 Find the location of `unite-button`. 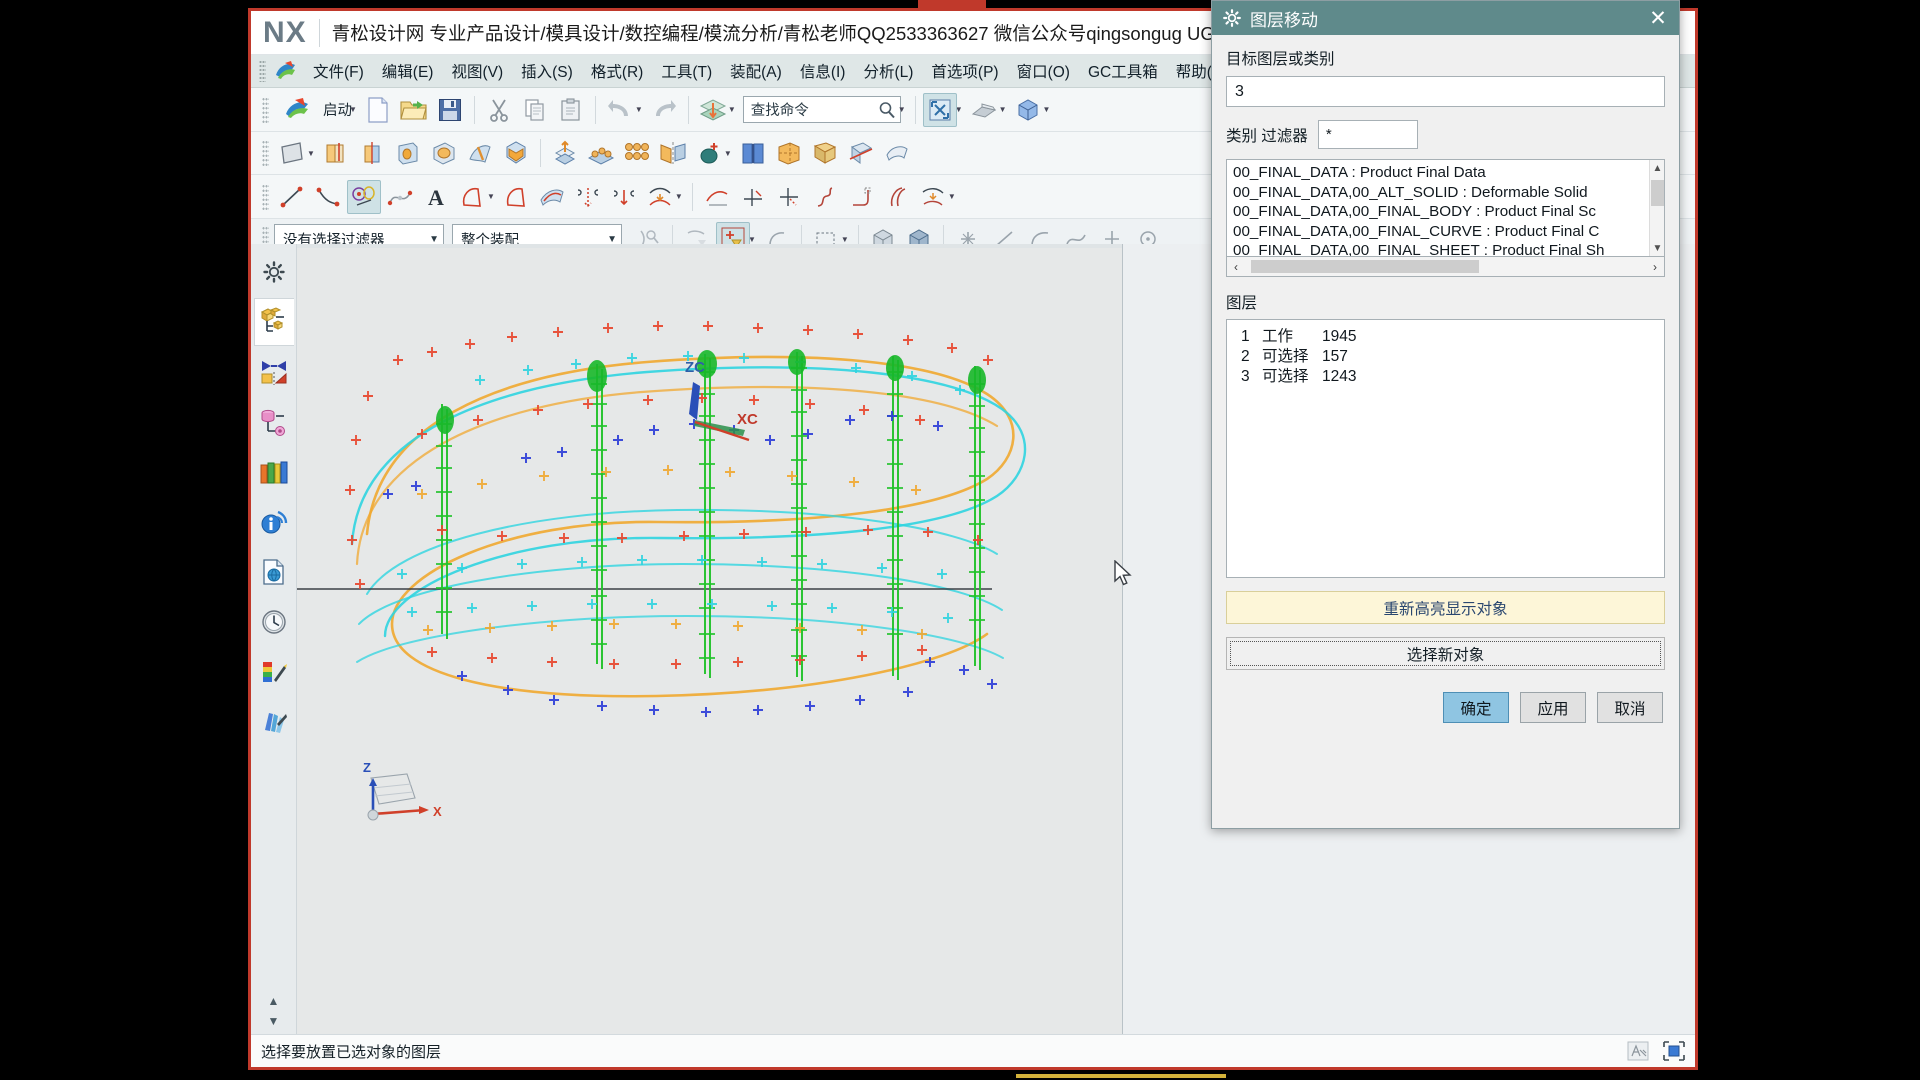

unite-button is located at coordinates (709, 153).